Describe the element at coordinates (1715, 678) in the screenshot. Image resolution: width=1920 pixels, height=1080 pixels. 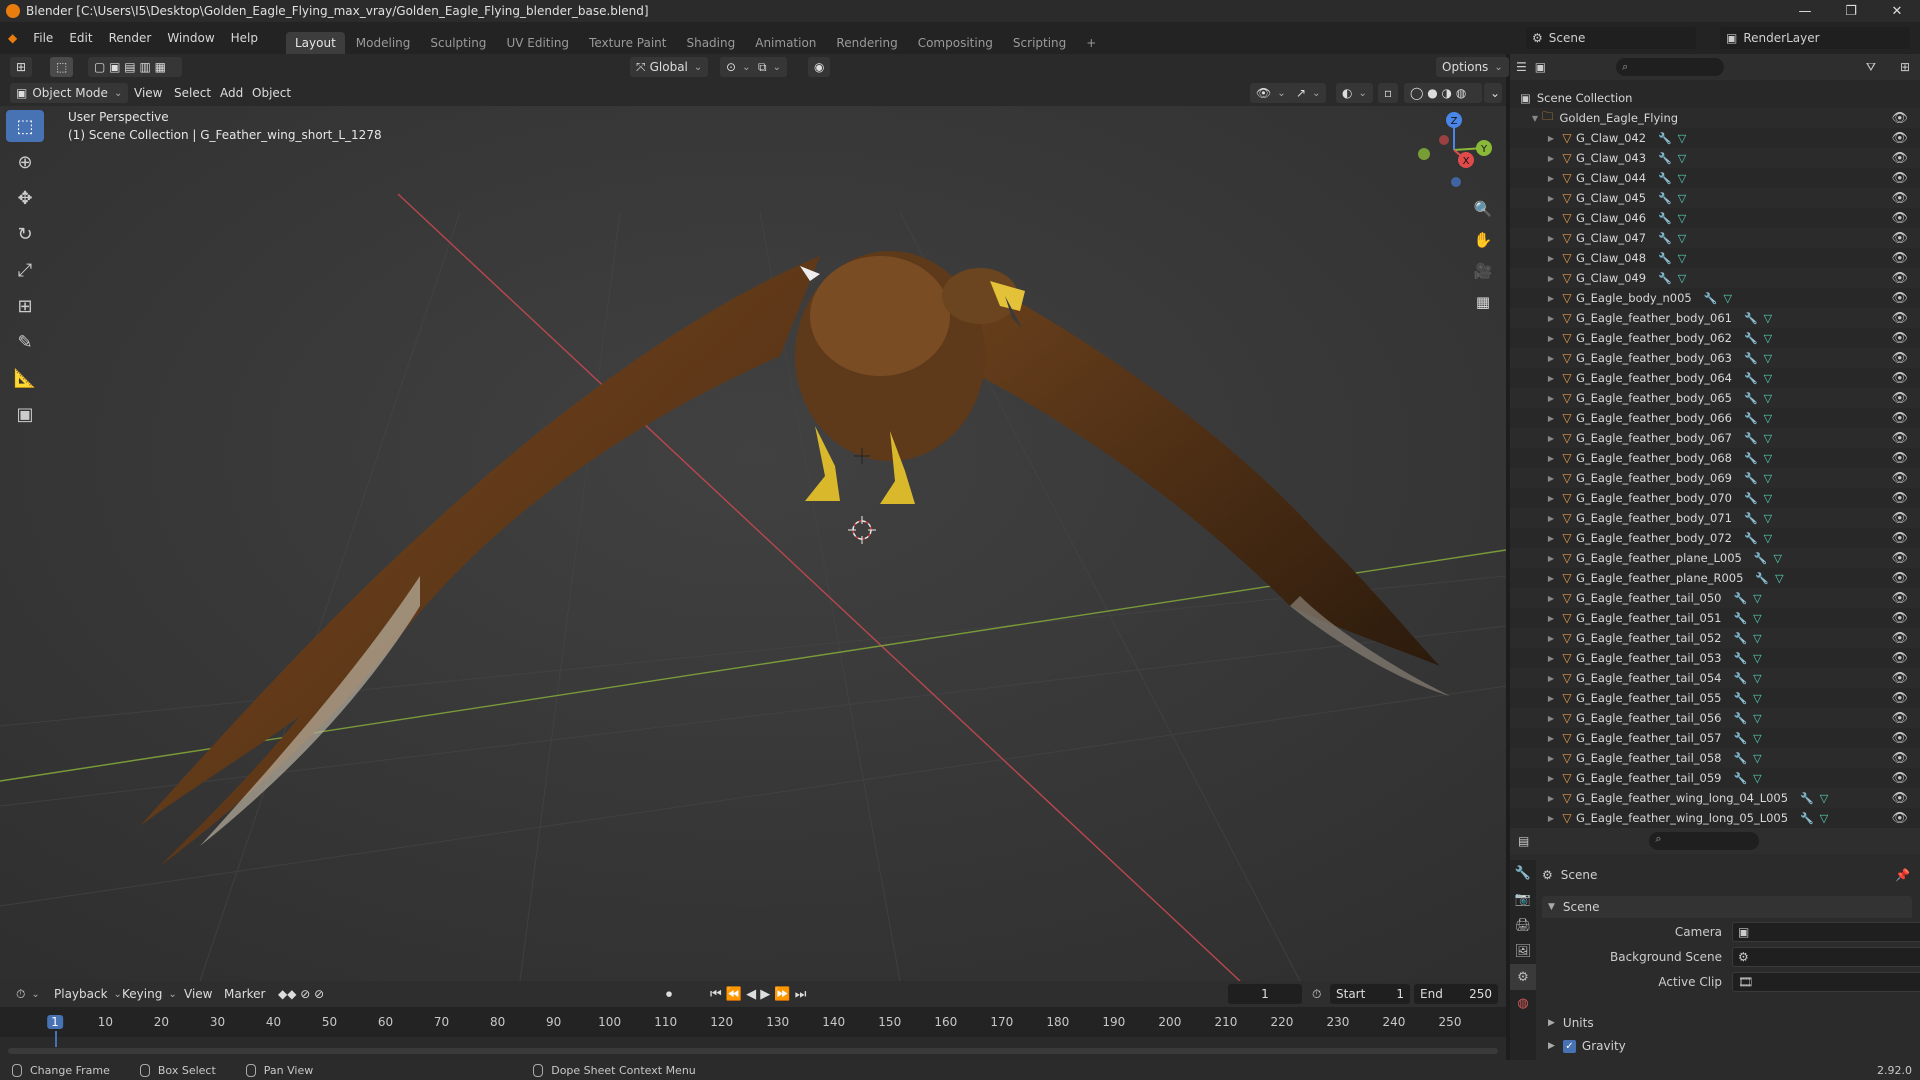
I see `outliner-object-row: ▶ ▽ G_Eagle_feather_tail_054 🔧 ▽ 👁` at that location.